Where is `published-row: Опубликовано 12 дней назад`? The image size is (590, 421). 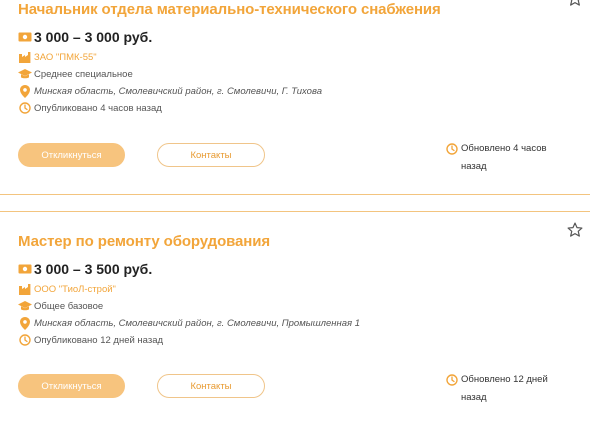 published-row: Опубликовано 12 дней назад is located at coordinates (90, 340).